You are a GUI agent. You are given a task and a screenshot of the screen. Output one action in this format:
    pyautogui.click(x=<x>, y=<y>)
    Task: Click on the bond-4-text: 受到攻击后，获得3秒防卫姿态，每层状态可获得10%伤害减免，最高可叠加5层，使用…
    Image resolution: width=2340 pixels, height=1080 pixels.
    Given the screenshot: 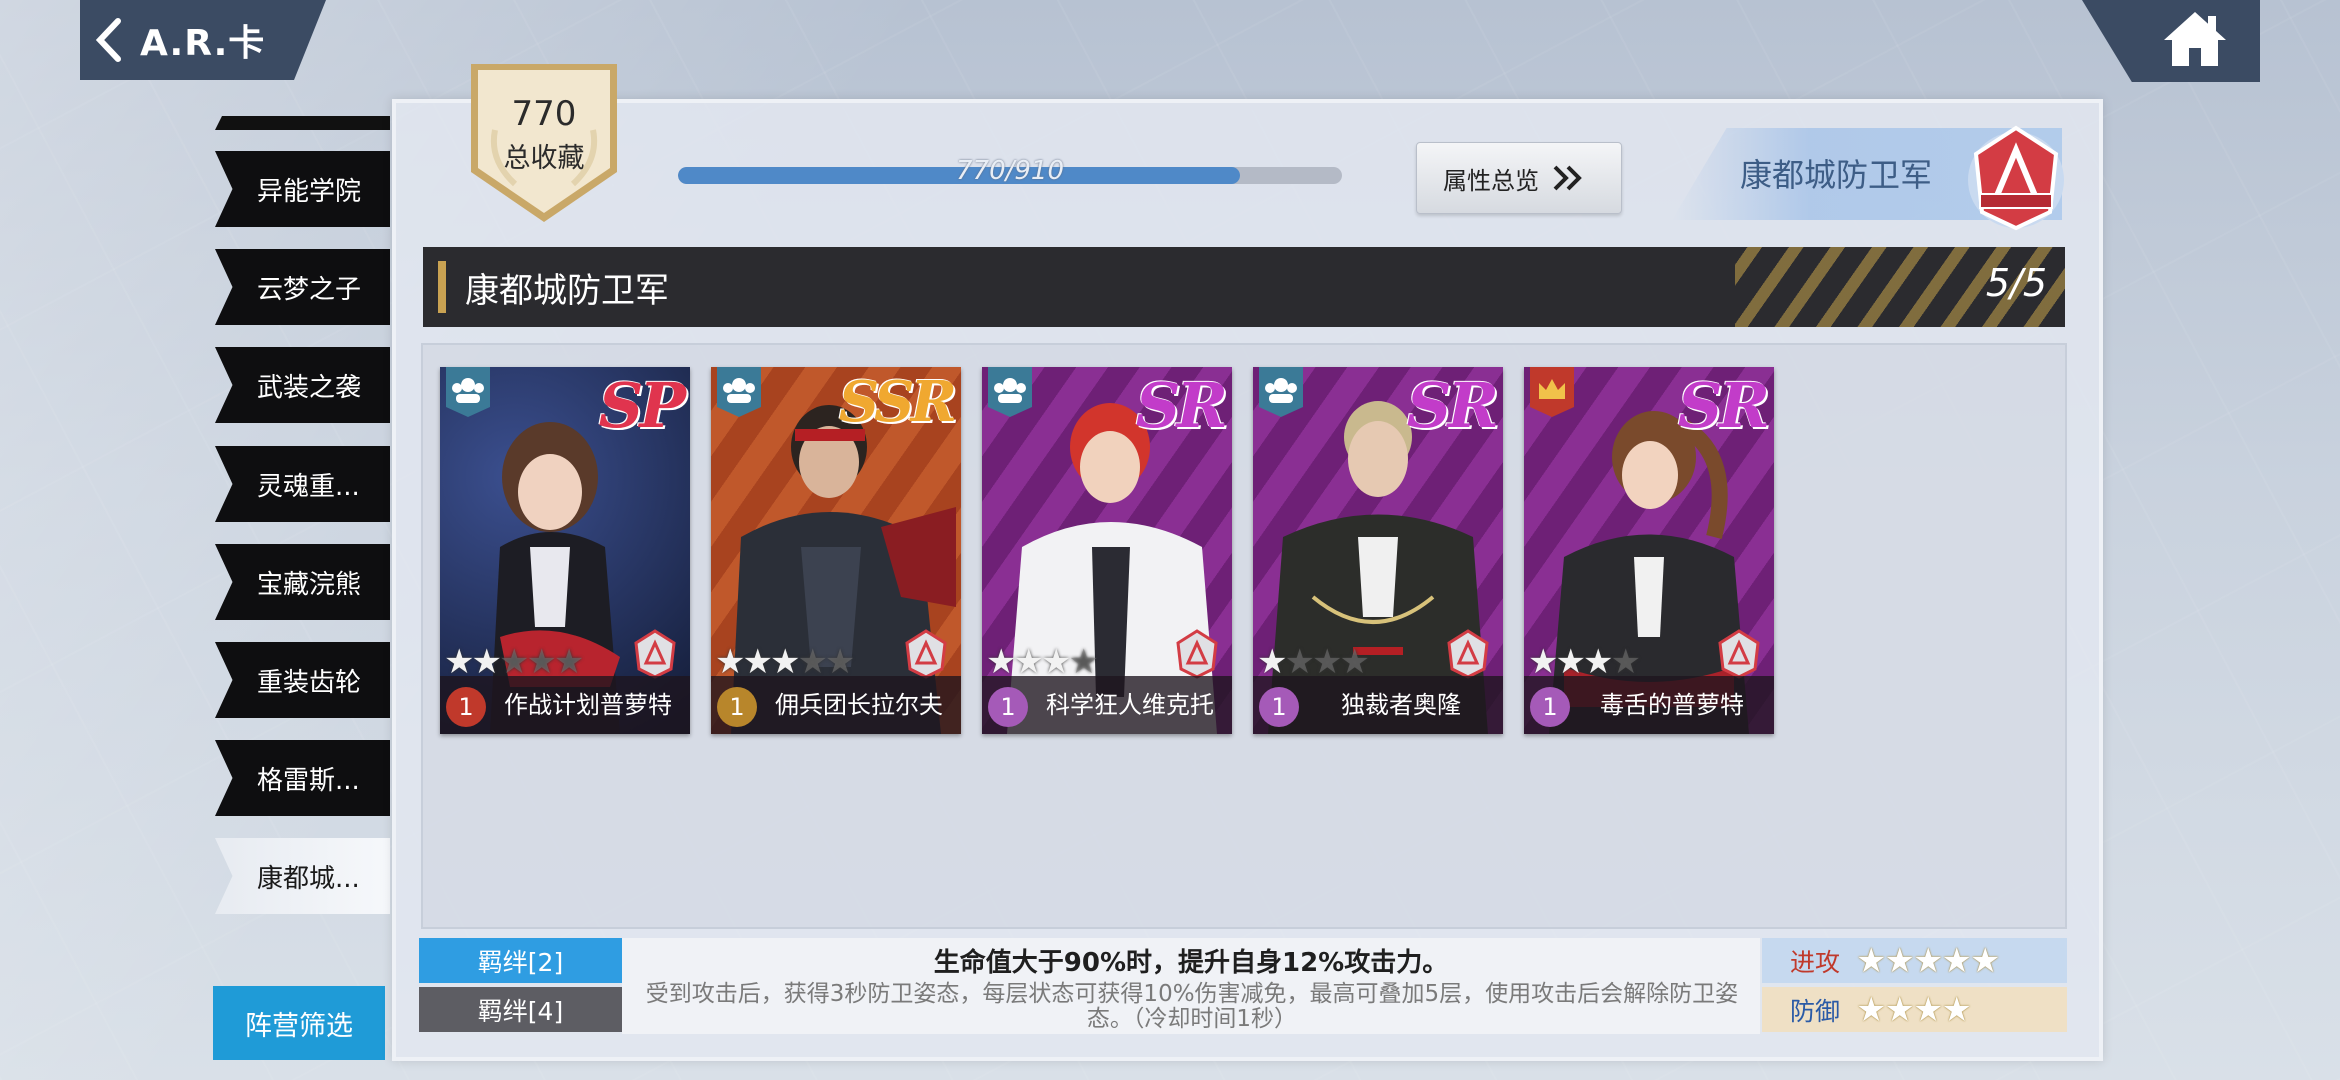 What is the action you would take?
    pyautogui.click(x=1192, y=1006)
    